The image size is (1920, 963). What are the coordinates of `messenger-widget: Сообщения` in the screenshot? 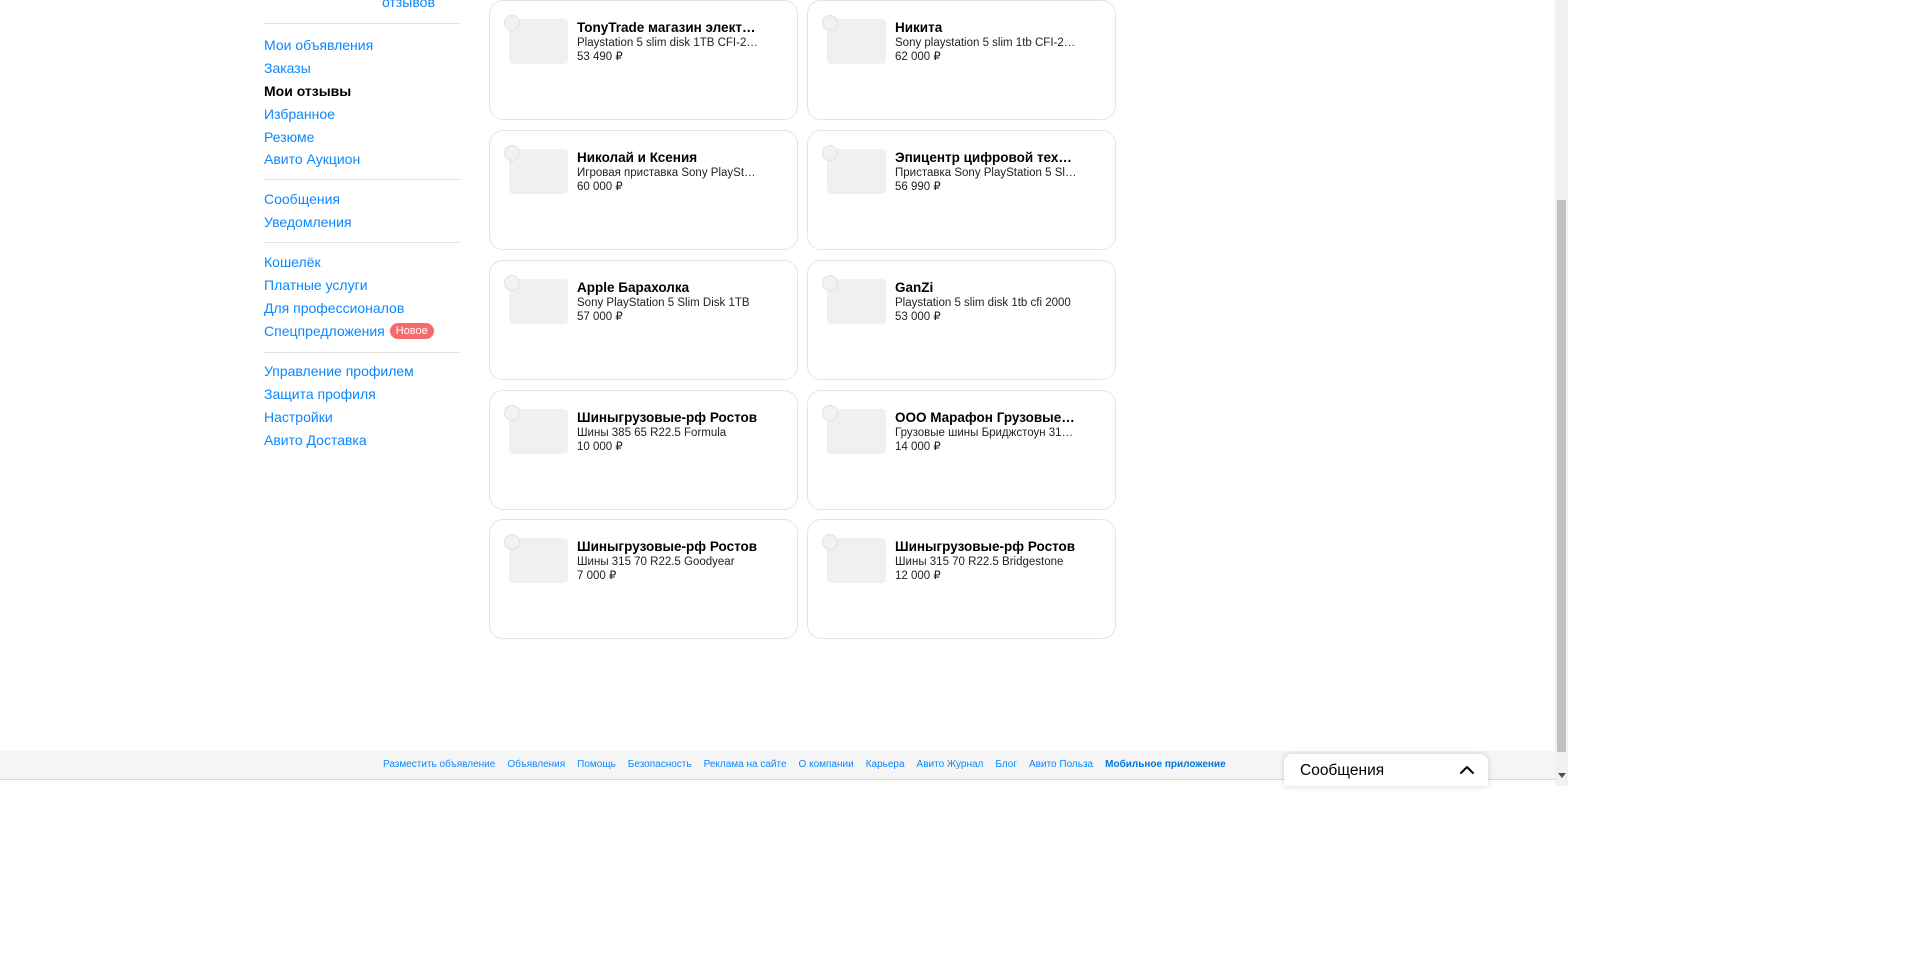 It's located at (1386, 770).